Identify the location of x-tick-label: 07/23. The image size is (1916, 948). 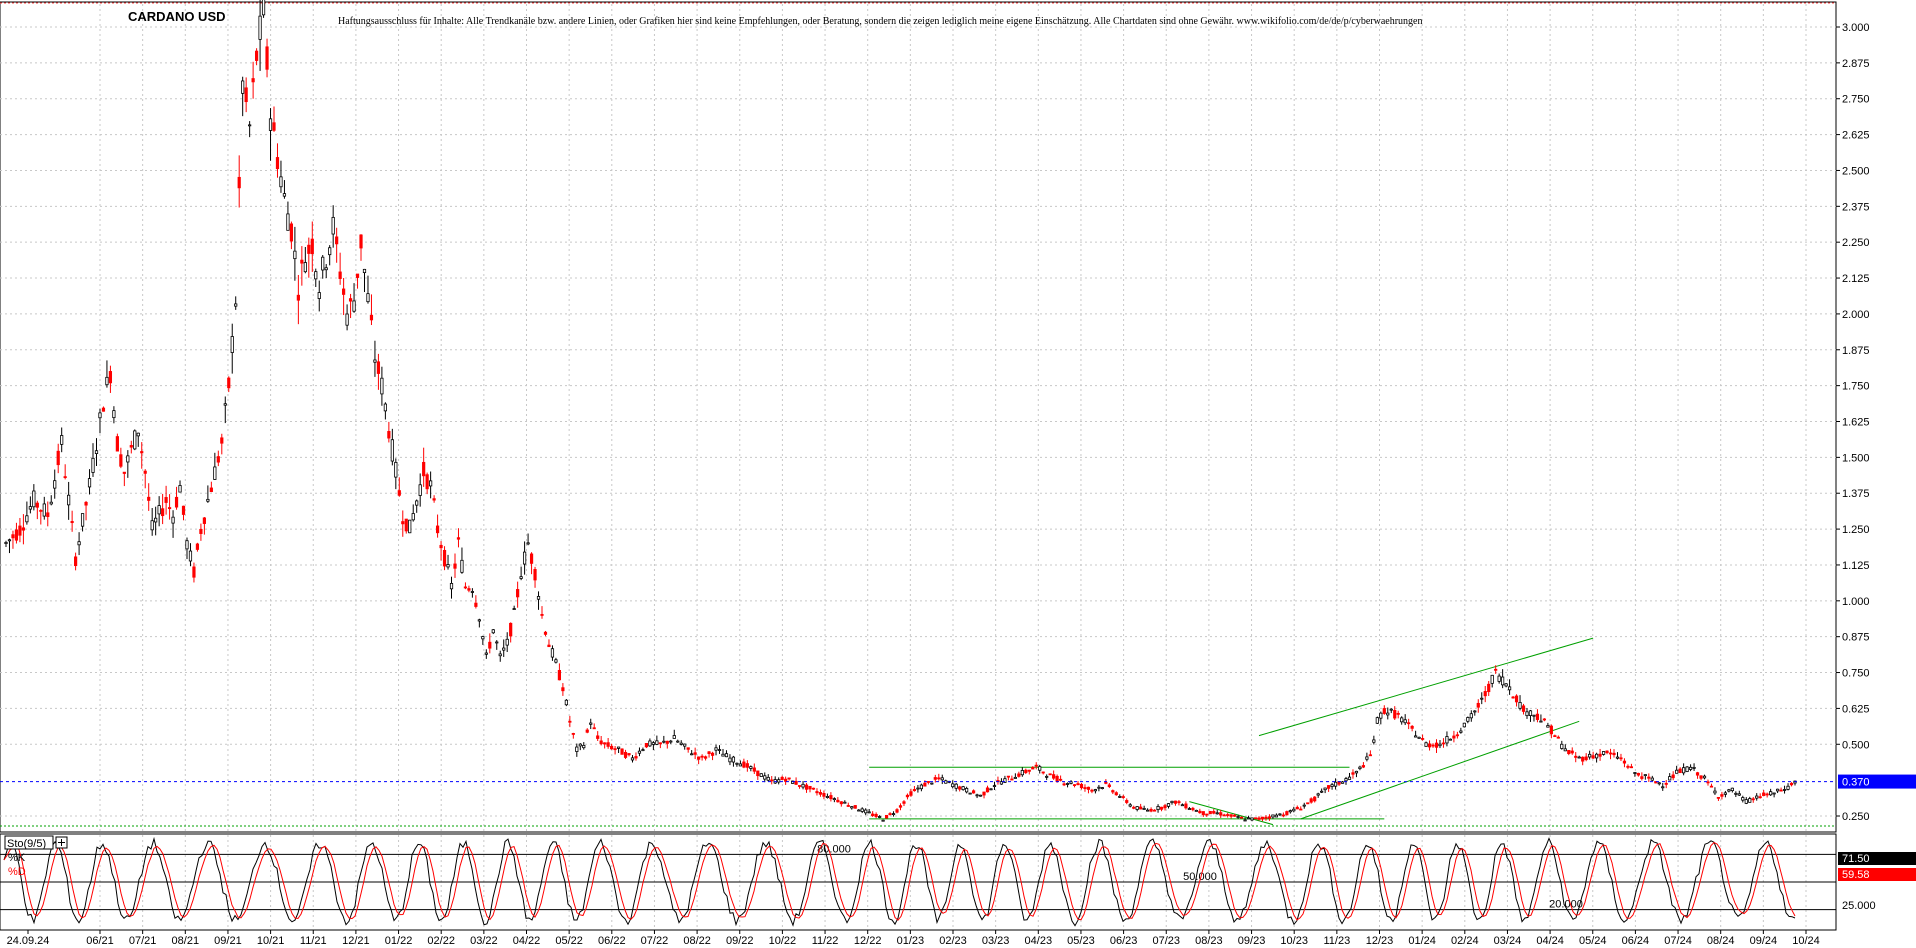
(1166, 941).